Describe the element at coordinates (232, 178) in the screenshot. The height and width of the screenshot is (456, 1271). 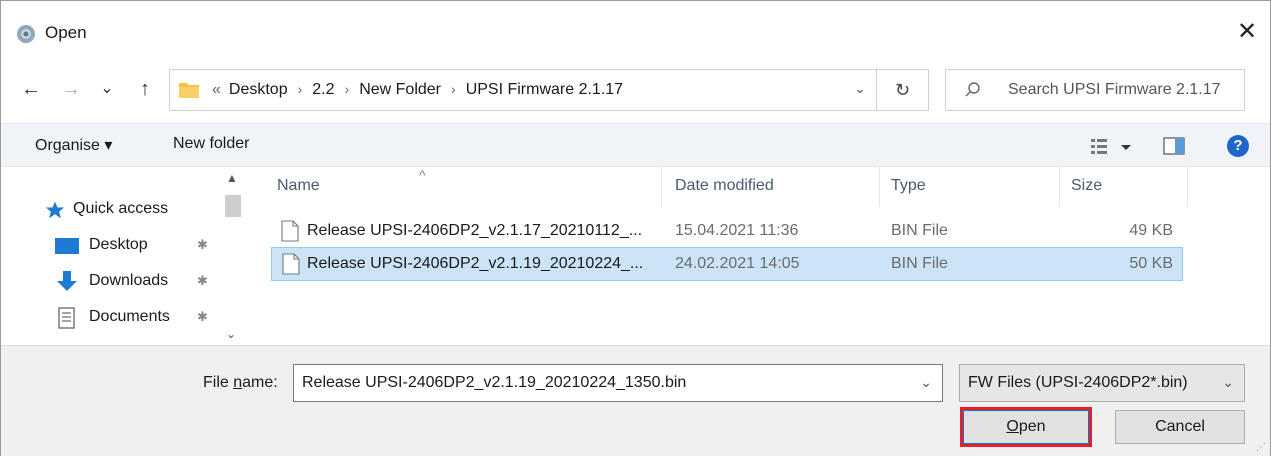
I see `scroll-up-icon: ▲` at that location.